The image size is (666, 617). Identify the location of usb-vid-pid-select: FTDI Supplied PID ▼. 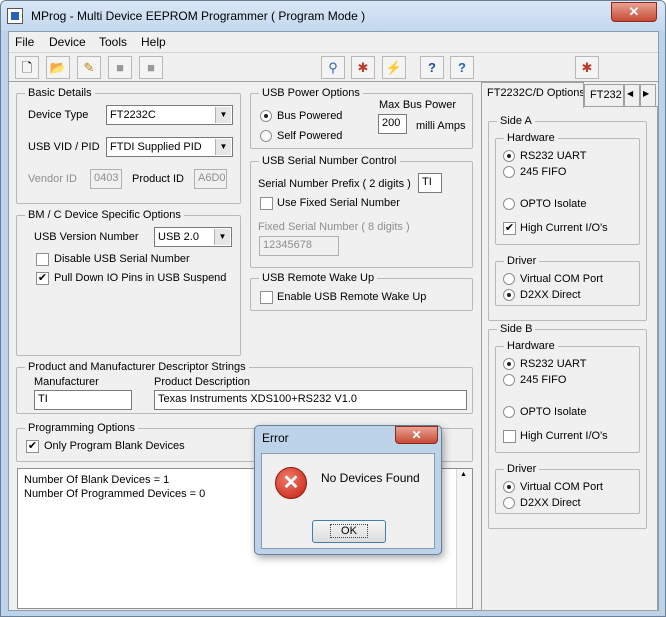
(169, 147).